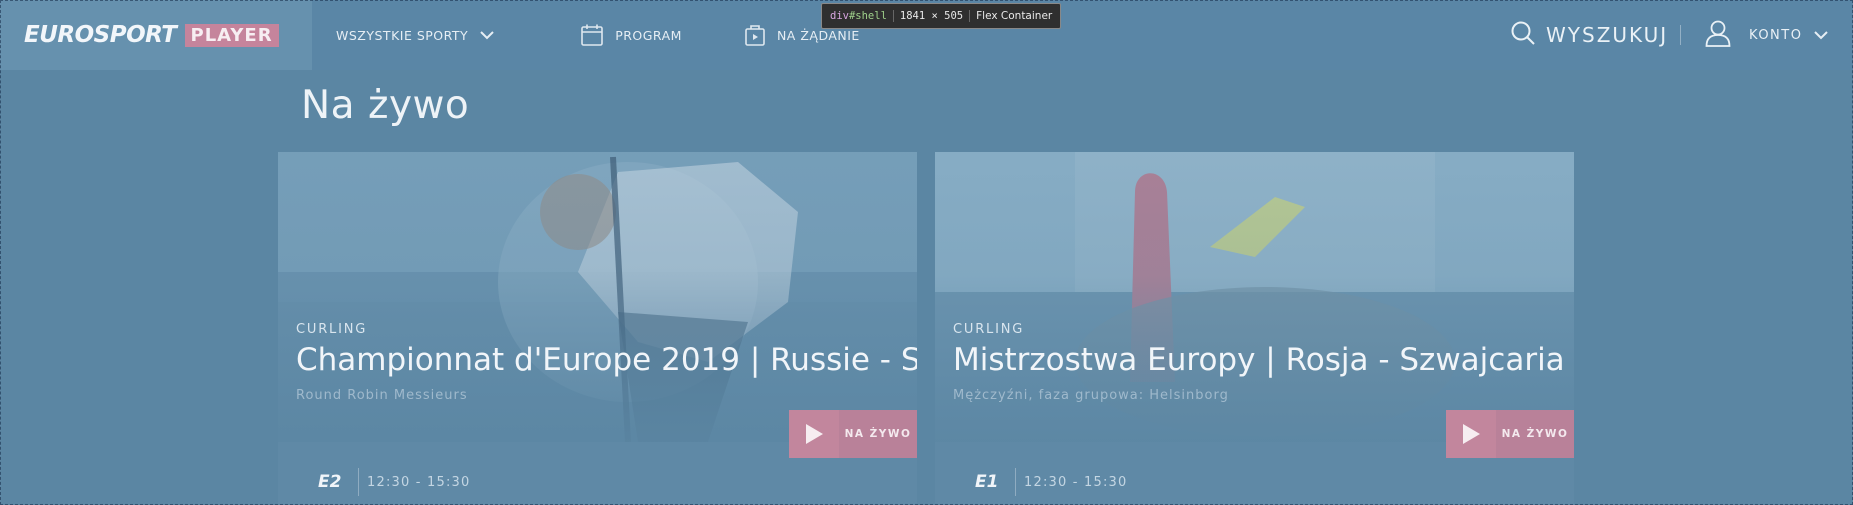  I want to click on channel-logo: E1, so click(987, 482).